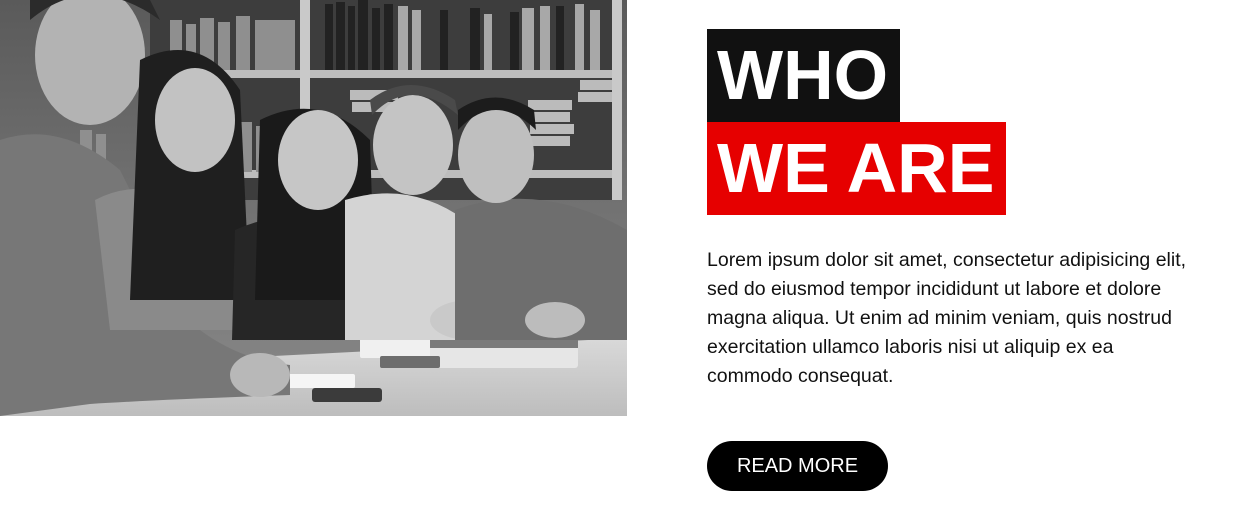  Describe the element at coordinates (957, 75) in the screenshot. I see `heading-row-1: WHO` at that location.